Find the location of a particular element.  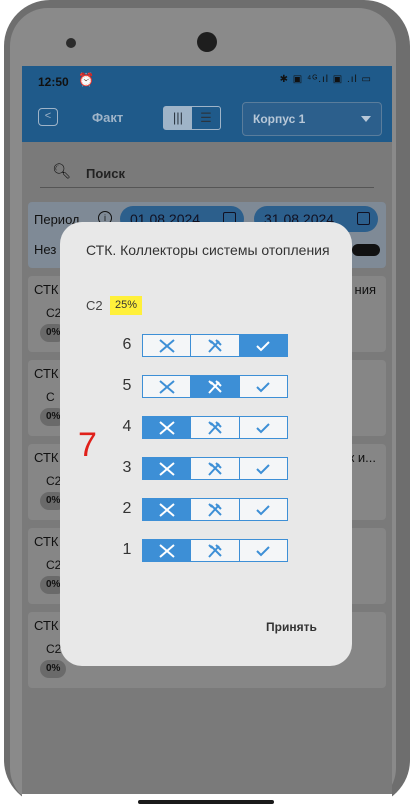

building-select: Корпус 1 is located at coordinates (312, 119).